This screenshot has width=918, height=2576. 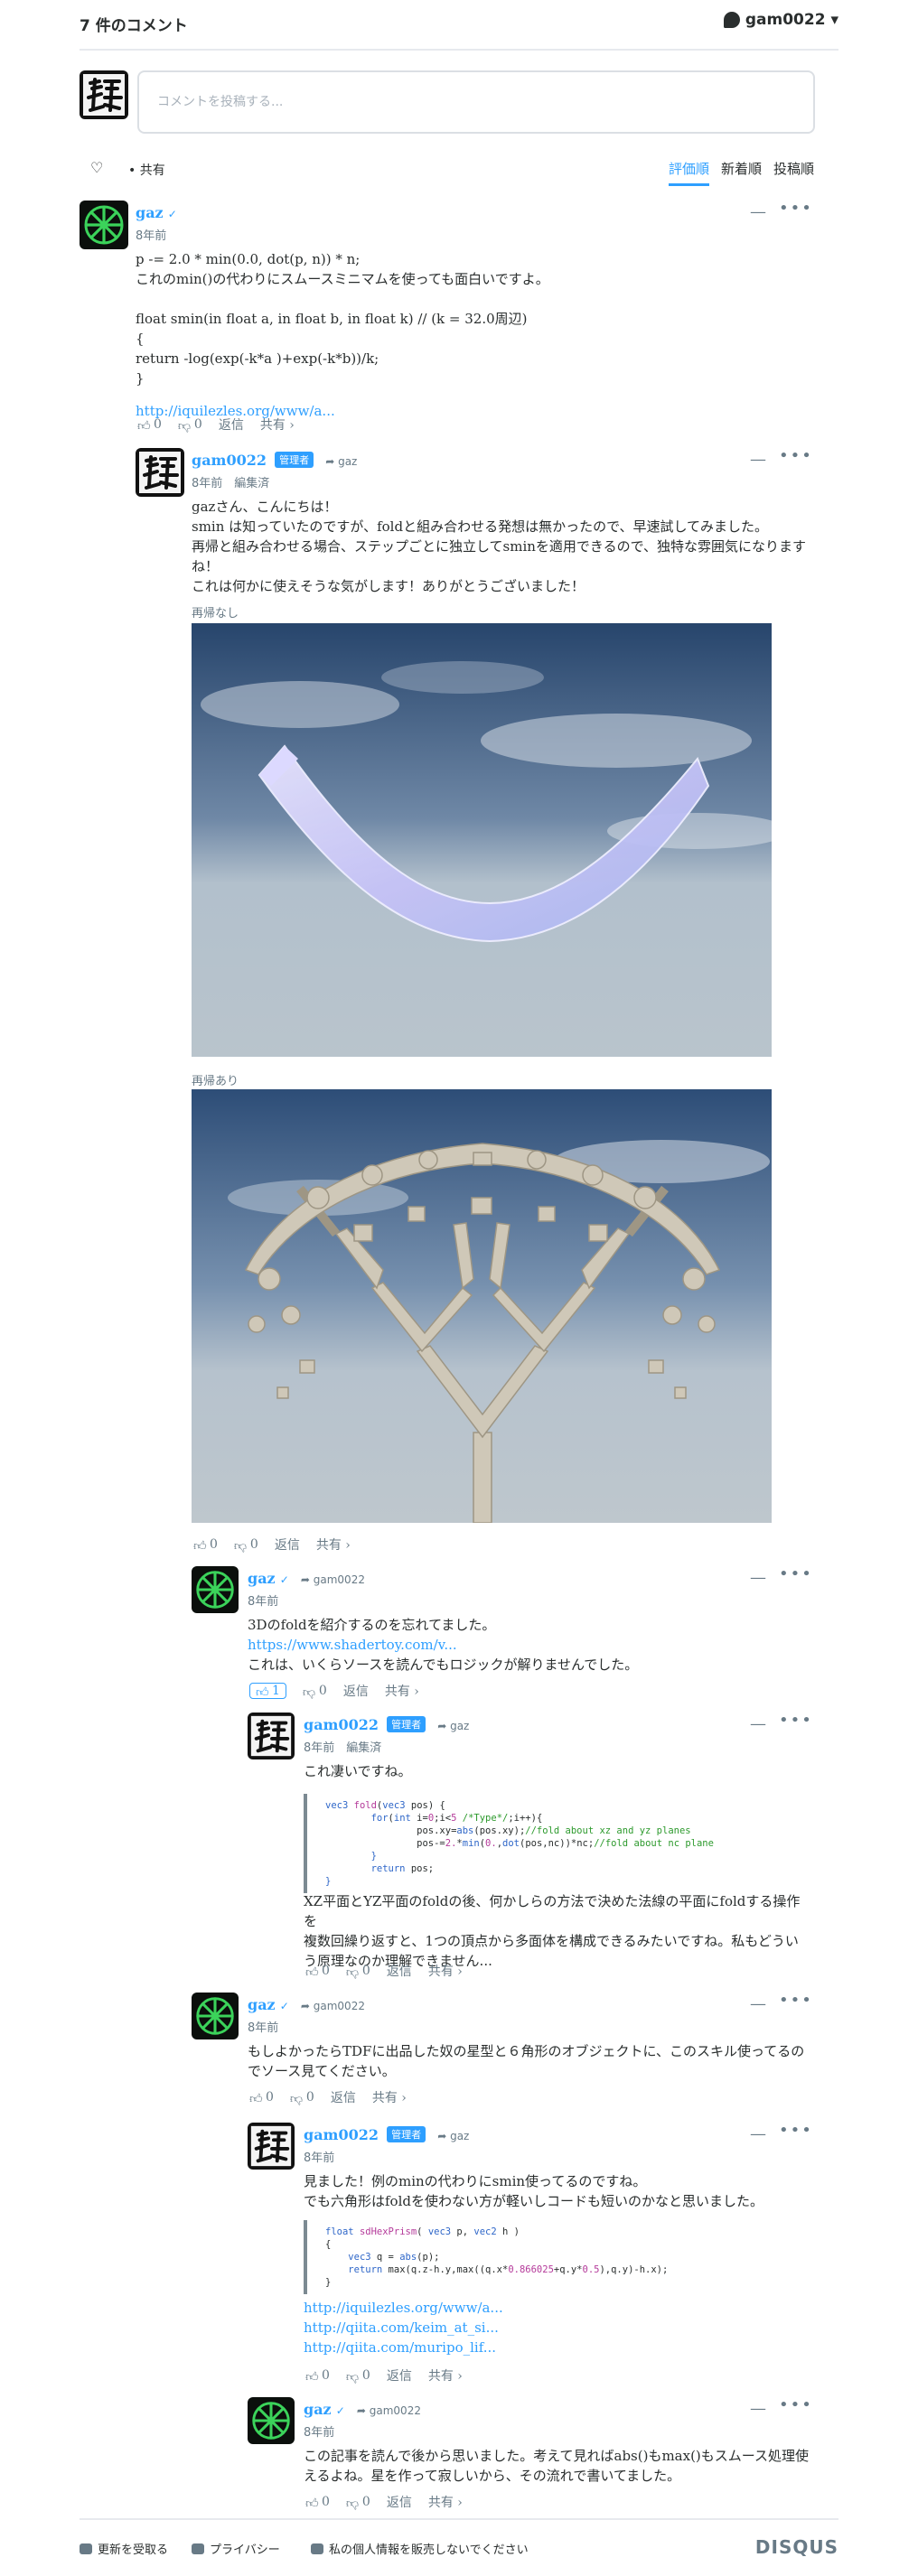 What do you see at coordinates (482, 1306) in the screenshot?
I see `render-image-with-recursion` at bounding box center [482, 1306].